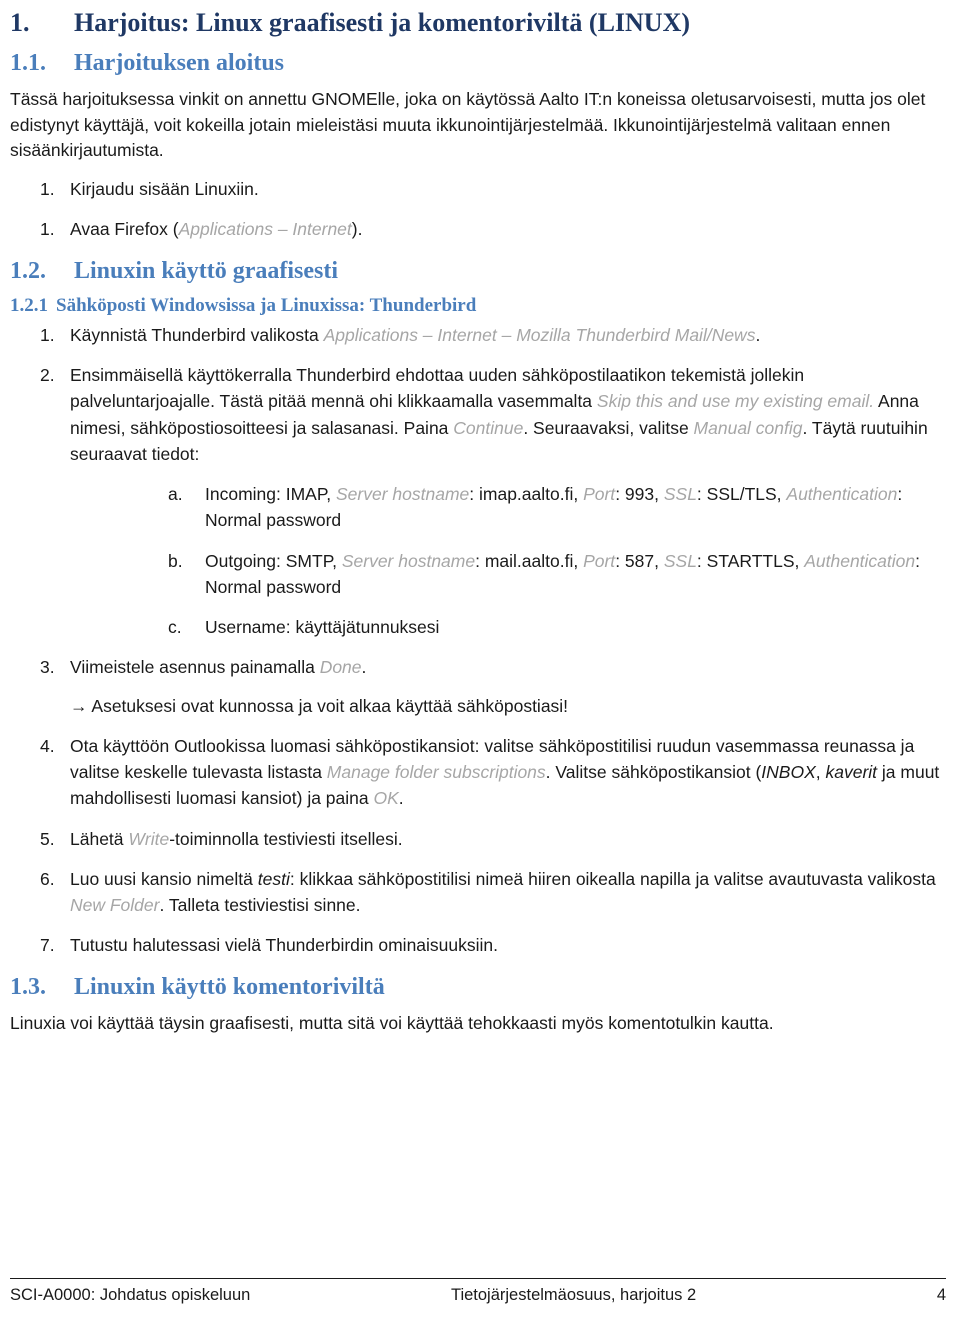 This screenshot has height=1319, width=960. I want to click on heading-1-3-number: 1.3., so click(28, 986).